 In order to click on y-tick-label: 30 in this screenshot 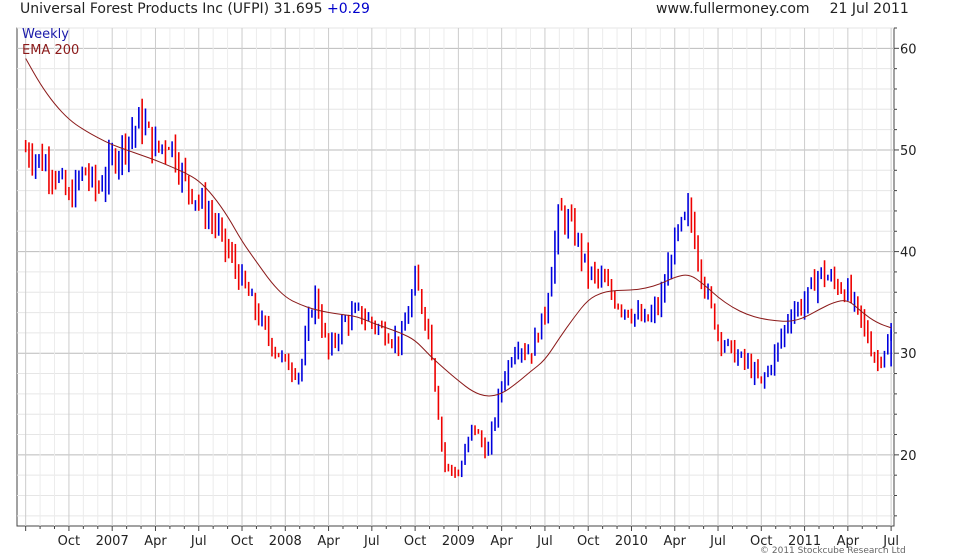, I will do `click(908, 354)`.